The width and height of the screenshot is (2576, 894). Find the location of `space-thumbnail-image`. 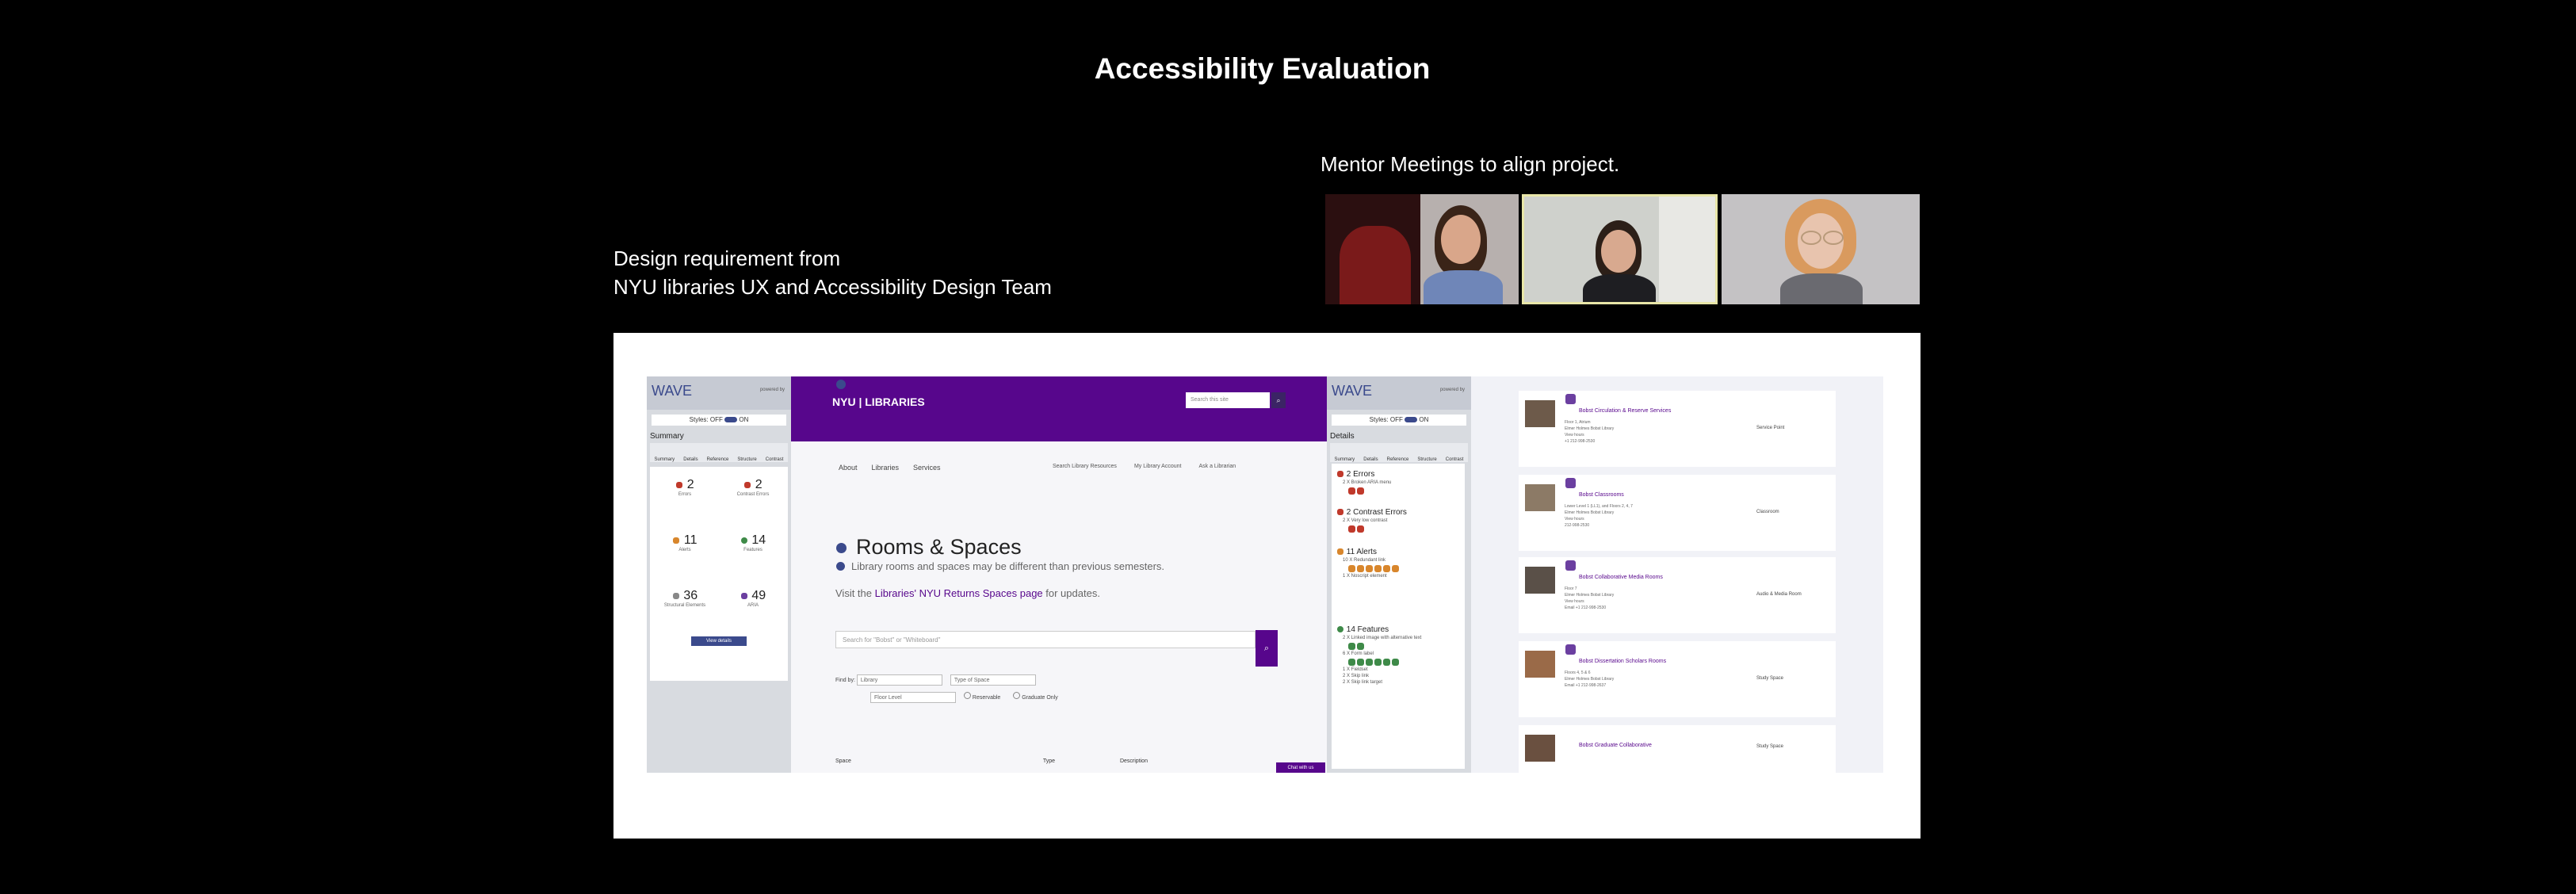

space-thumbnail-image is located at coordinates (1540, 497).